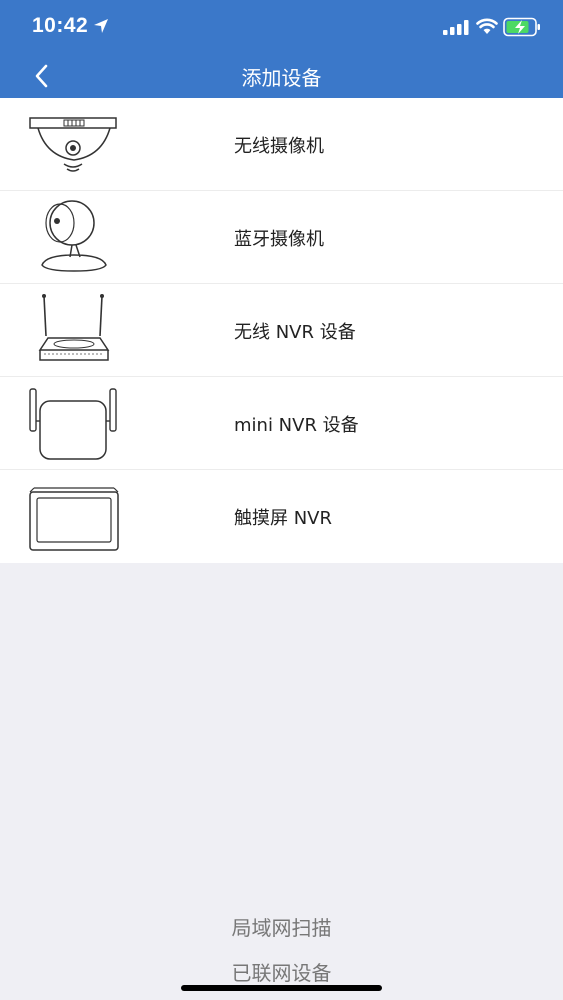 Image resolution: width=563 pixels, height=1000 pixels. I want to click on device-label: 蓝牙摄像机, so click(279, 239).